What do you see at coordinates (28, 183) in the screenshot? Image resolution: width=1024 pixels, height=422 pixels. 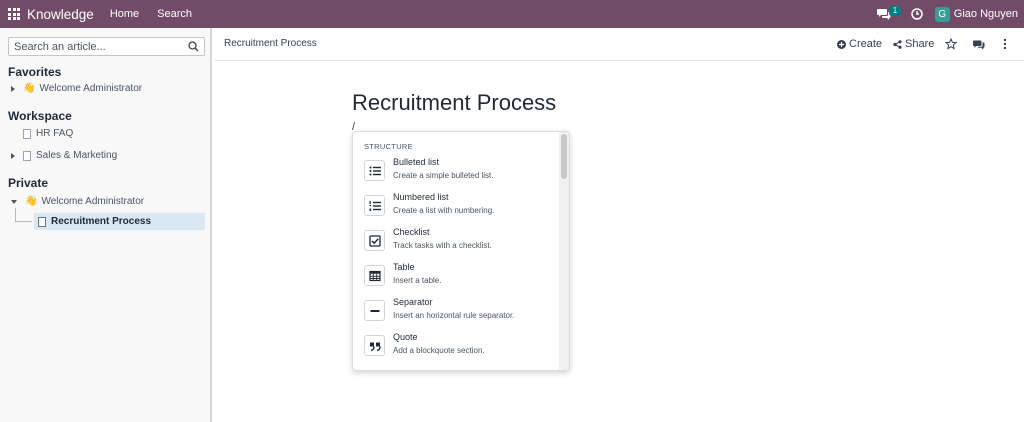 I see `section-private: Private` at bounding box center [28, 183].